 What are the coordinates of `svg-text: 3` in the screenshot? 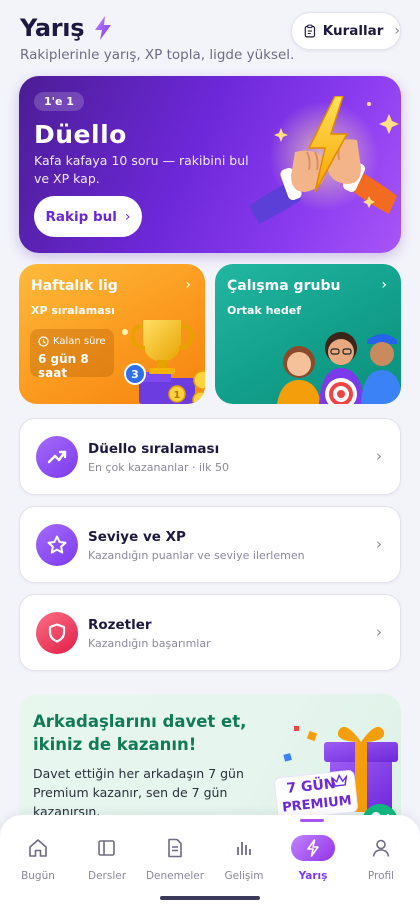 It's located at (135, 374).